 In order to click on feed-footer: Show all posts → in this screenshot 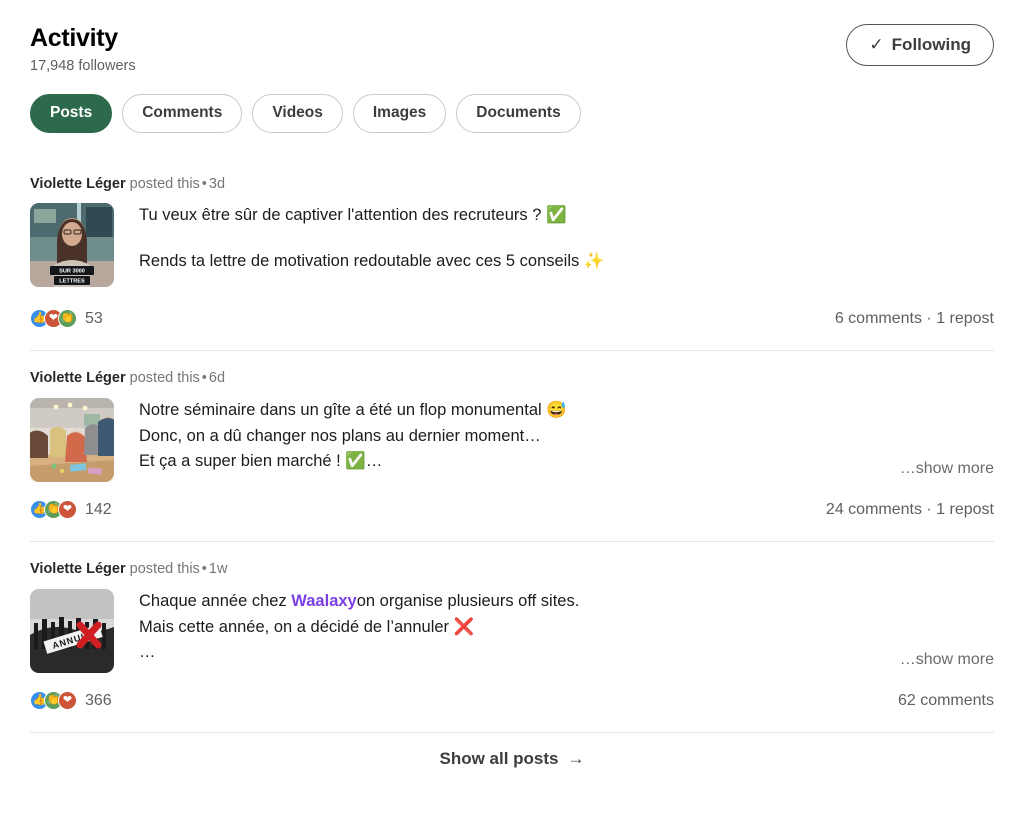, I will do `click(512, 750)`.